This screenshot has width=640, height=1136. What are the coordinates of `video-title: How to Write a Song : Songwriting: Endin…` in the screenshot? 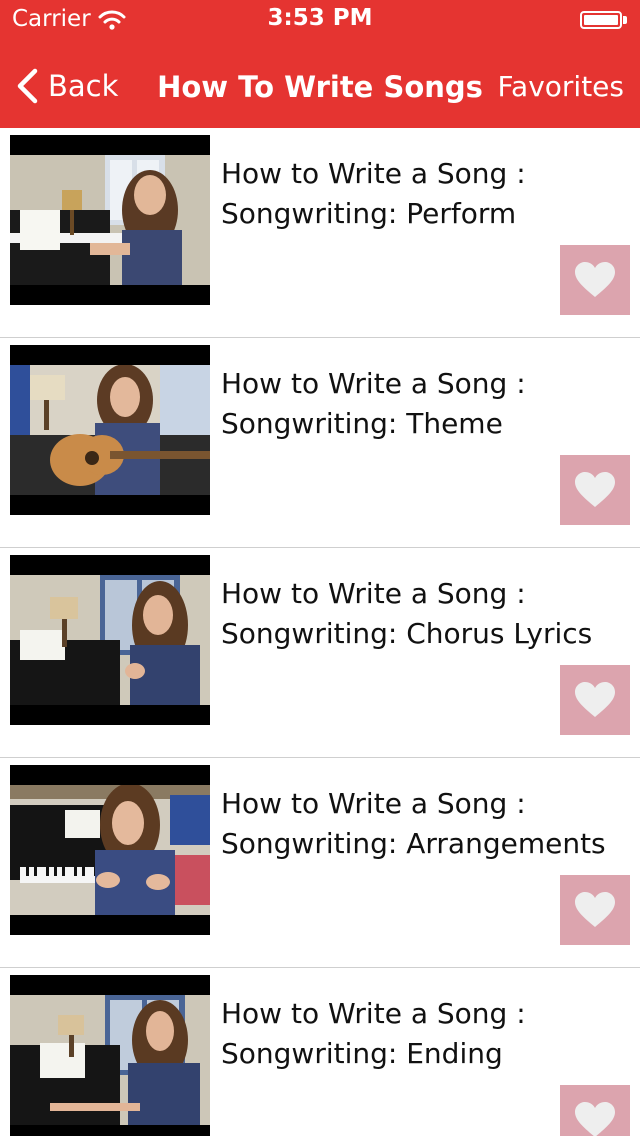 It's located at (426, 1034).